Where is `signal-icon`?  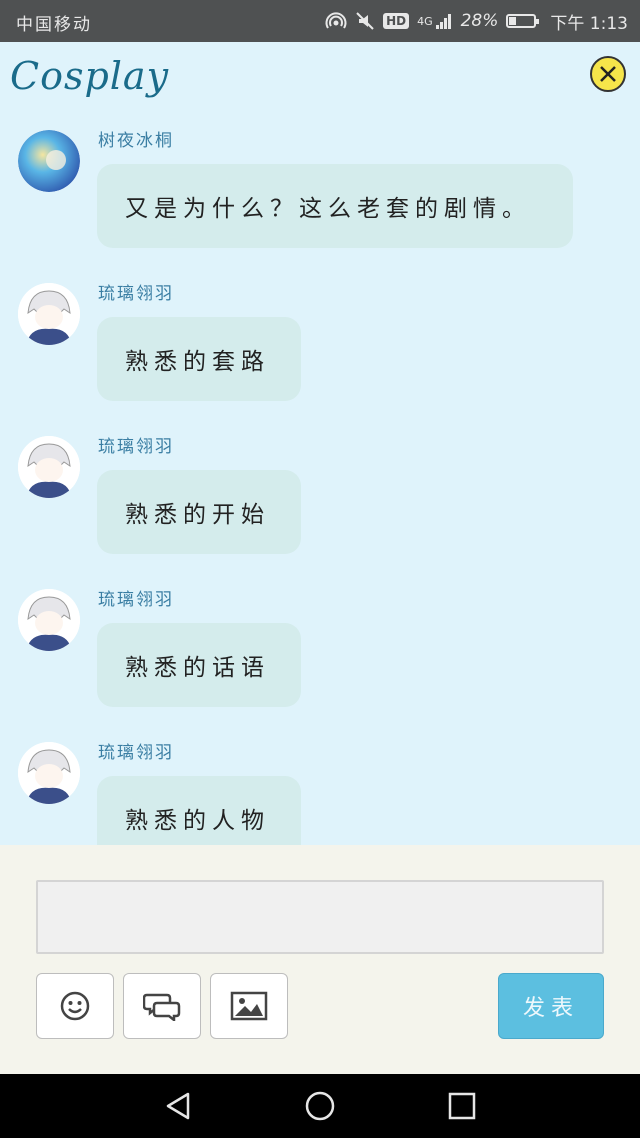
signal-icon is located at coordinates (443, 21).